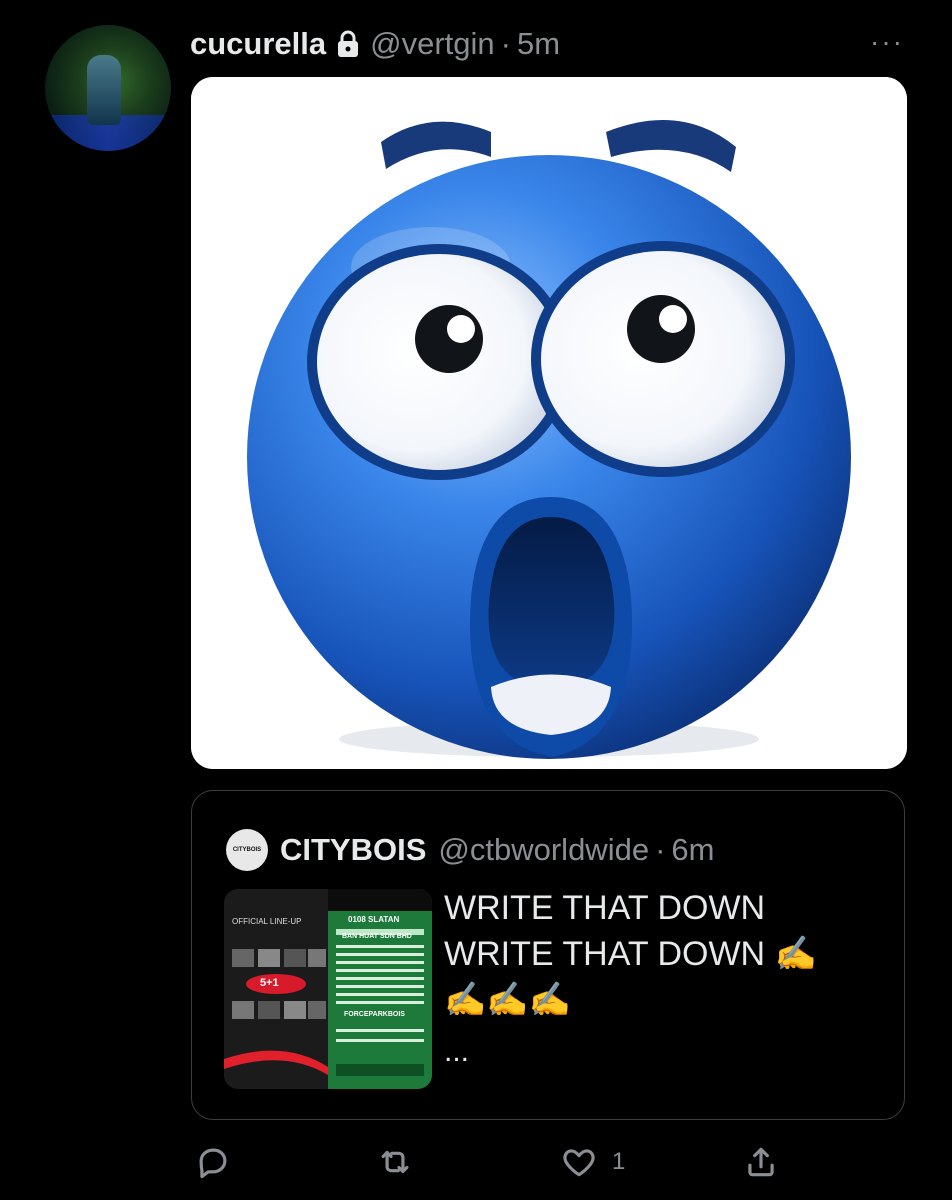 The width and height of the screenshot is (952, 1200). What do you see at coordinates (432, 44) in the screenshot?
I see `user-handle: @vertgin` at bounding box center [432, 44].